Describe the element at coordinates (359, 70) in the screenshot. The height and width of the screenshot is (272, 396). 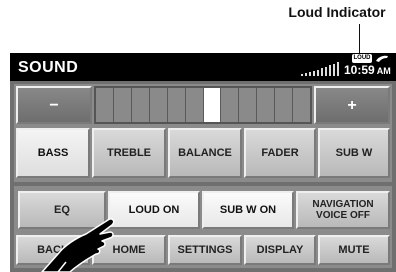
I see `clock-time: 10:59` at that location.